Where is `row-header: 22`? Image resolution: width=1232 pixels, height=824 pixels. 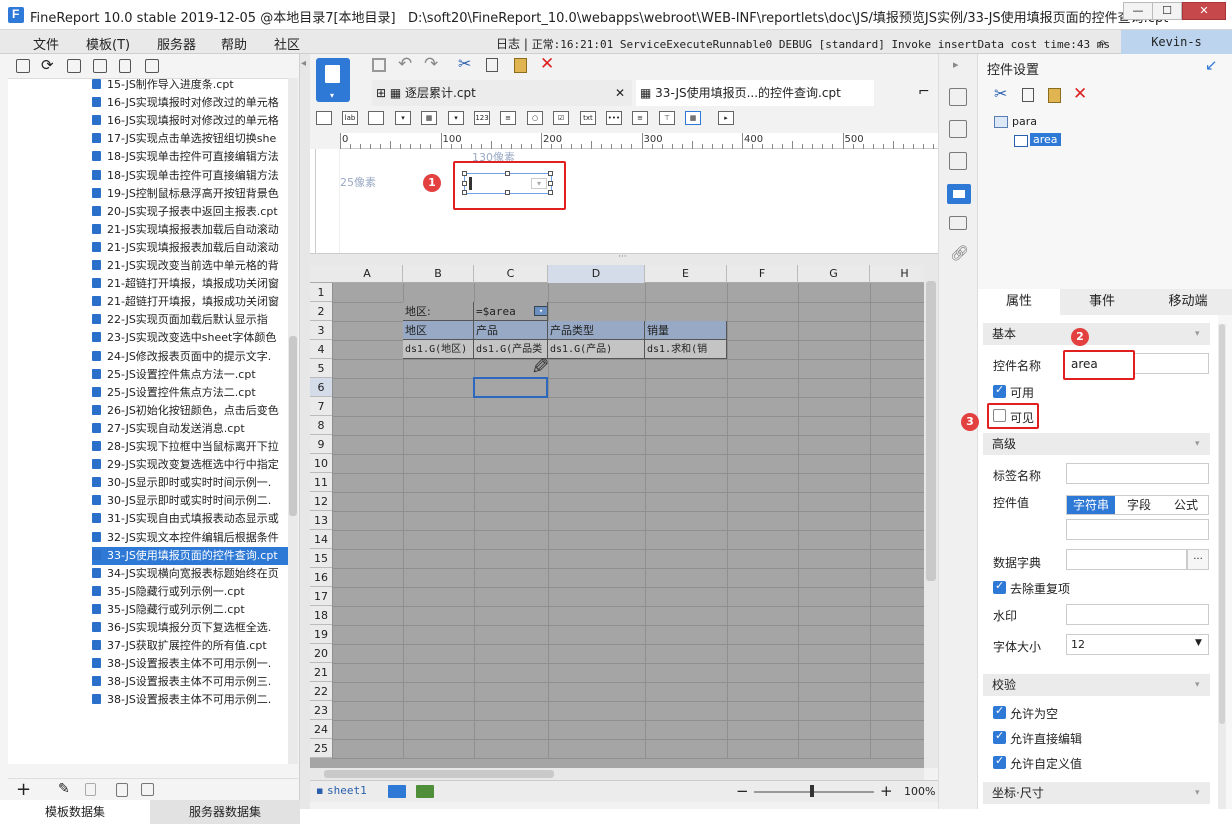
row-header: 22 is located at coordinates (321, 691).